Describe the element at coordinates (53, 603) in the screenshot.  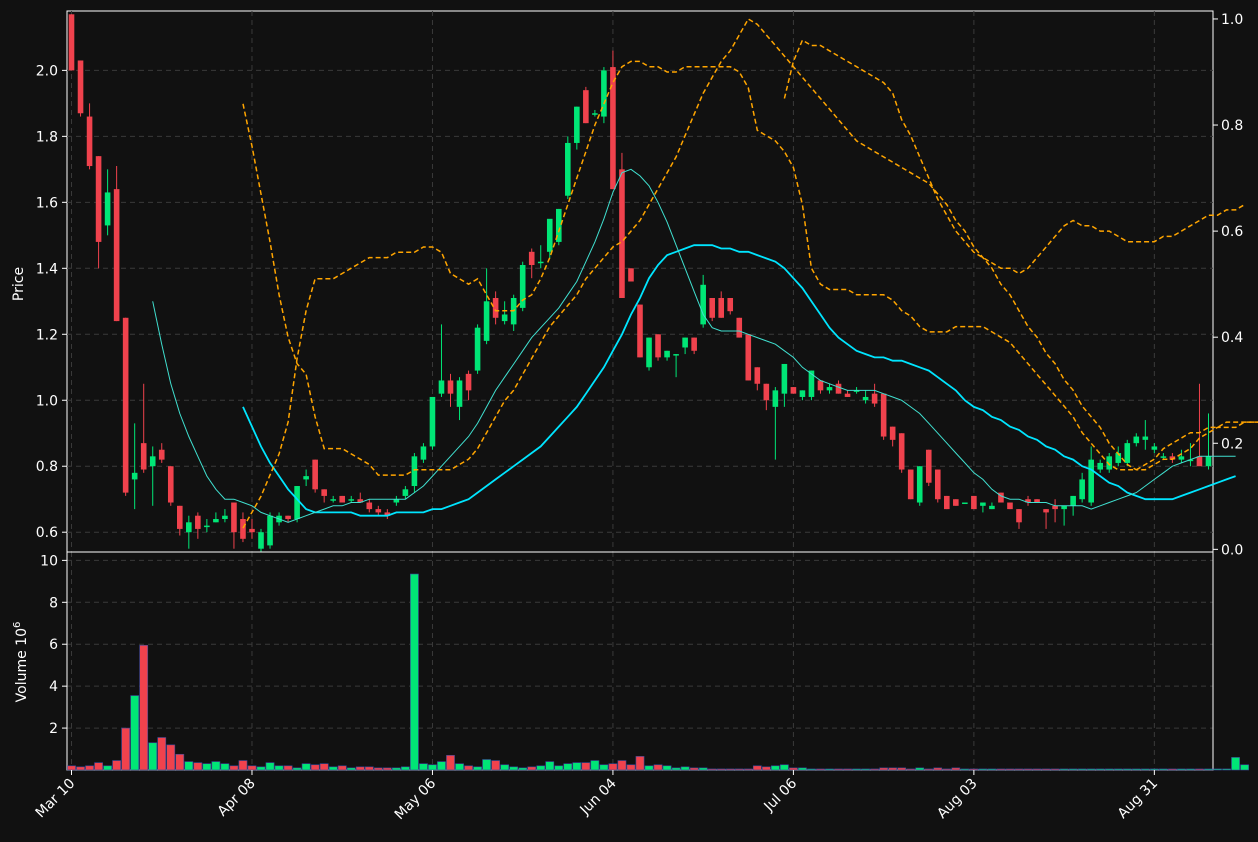
I see `volume-tick-label-3: 8` at that location.